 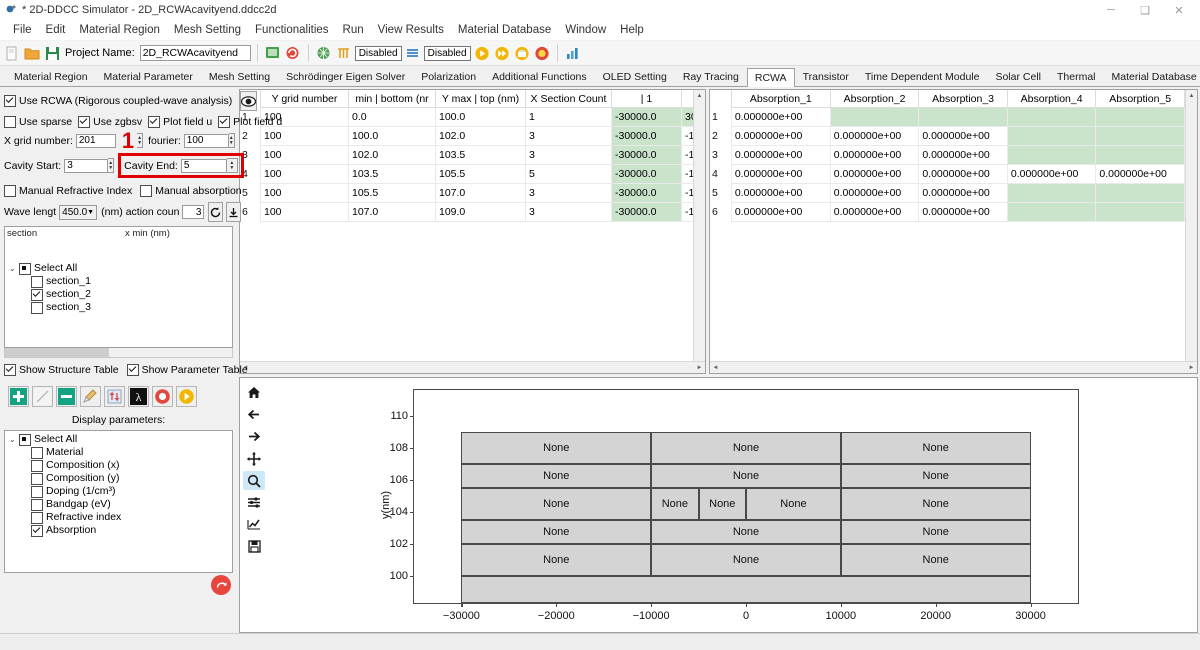 What do you see at coordinates (1018, 76) in the screenshot?
I see `tab-solar-cell: Solar Cell` at bounding box center [1018, 76].